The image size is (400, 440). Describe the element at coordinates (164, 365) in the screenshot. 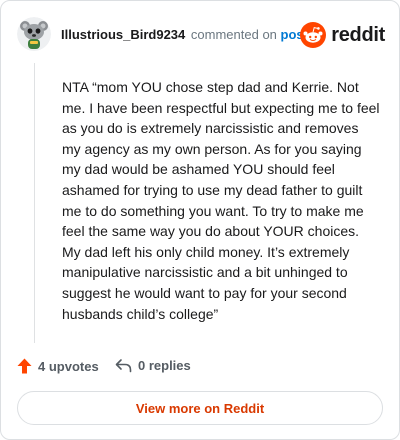

I see `reply-count: 0 replies` at that location.